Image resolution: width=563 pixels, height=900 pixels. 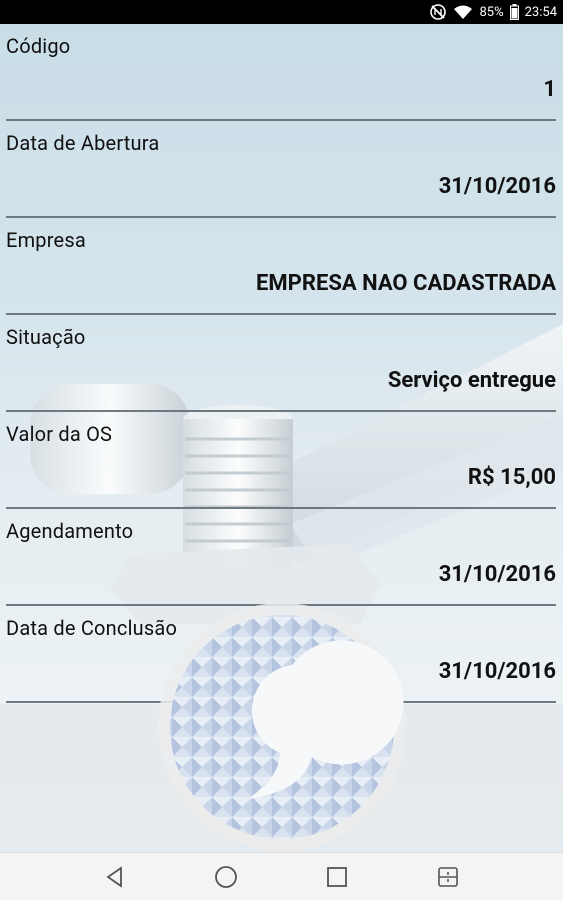 I want to click on battery-percent: 85%, so click(x=491, y=12).